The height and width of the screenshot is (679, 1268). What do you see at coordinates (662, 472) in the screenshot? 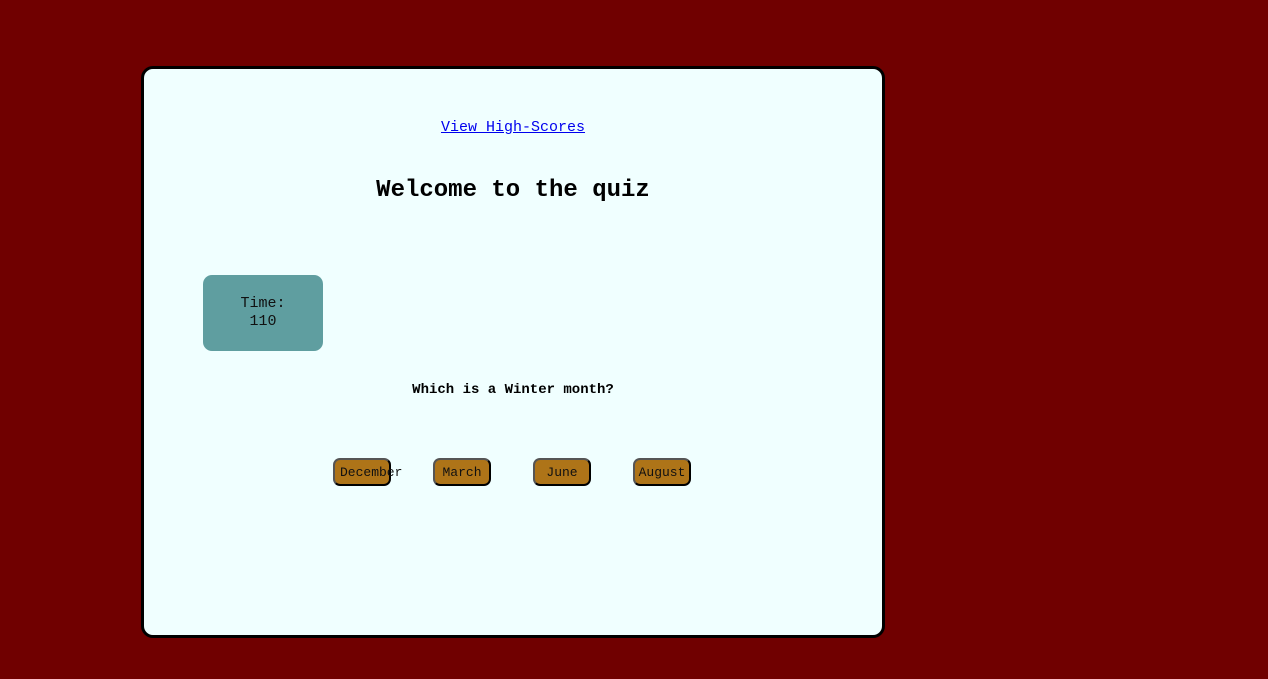
I see `answer-button-august: August` at bounding box center [662, 472].